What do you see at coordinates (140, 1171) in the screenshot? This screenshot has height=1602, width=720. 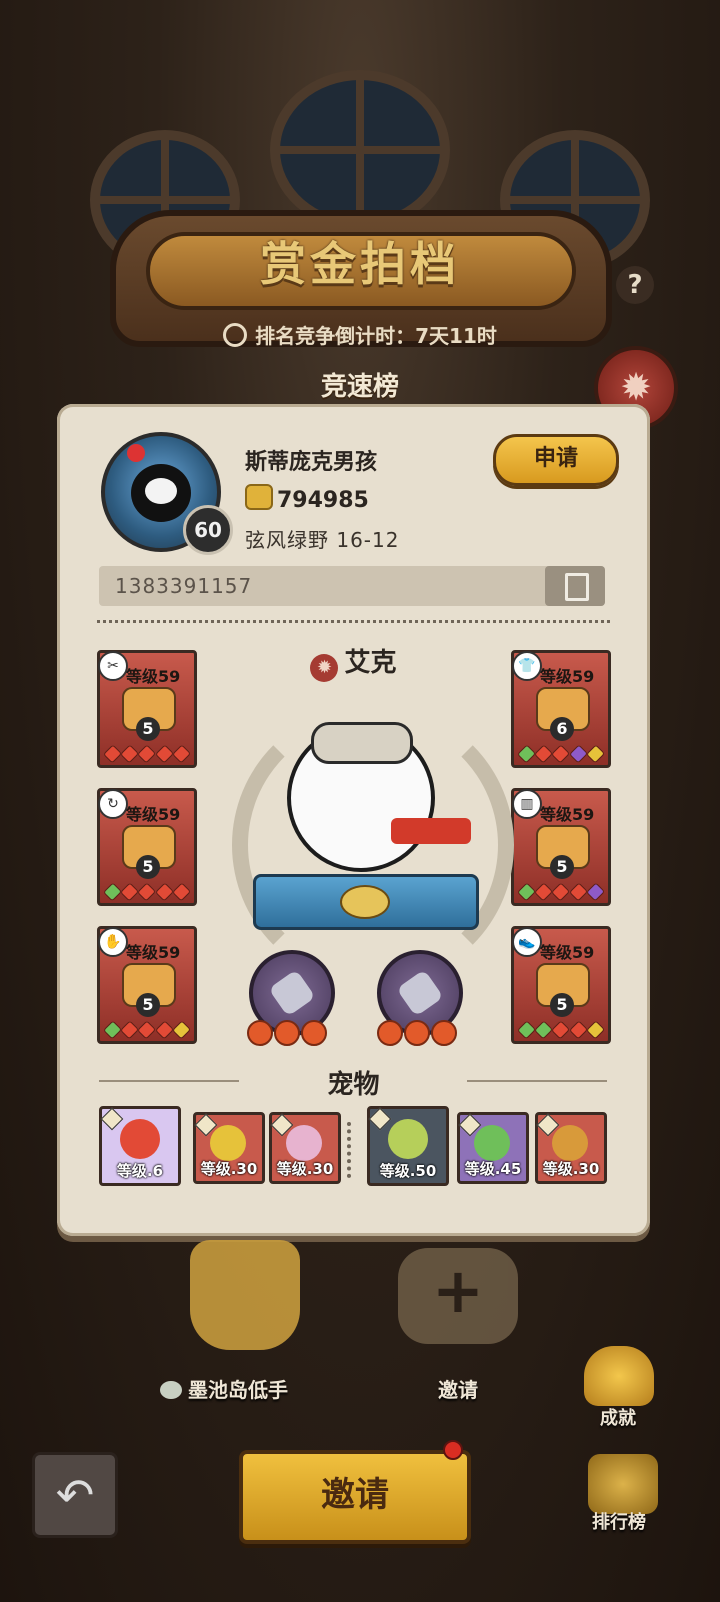 I see `pet-level: 等级.6` at bounding box center [140, 1171].